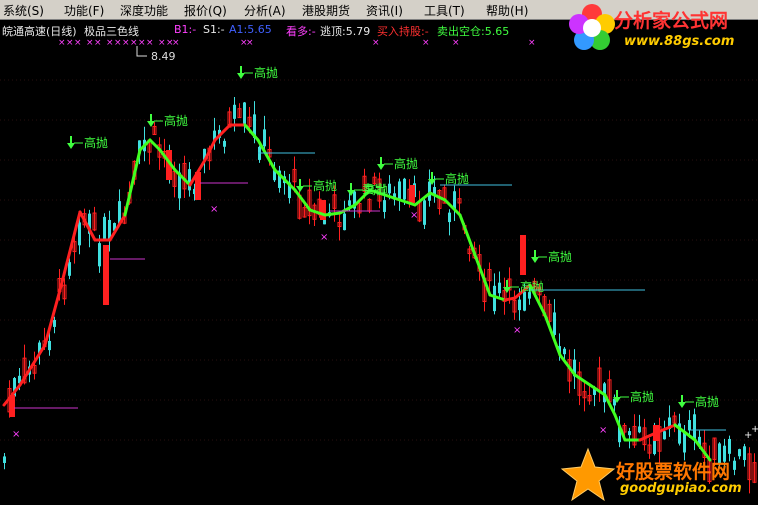  I want to click on watermark-top-url: www.88gs.com, so click(679, 41).